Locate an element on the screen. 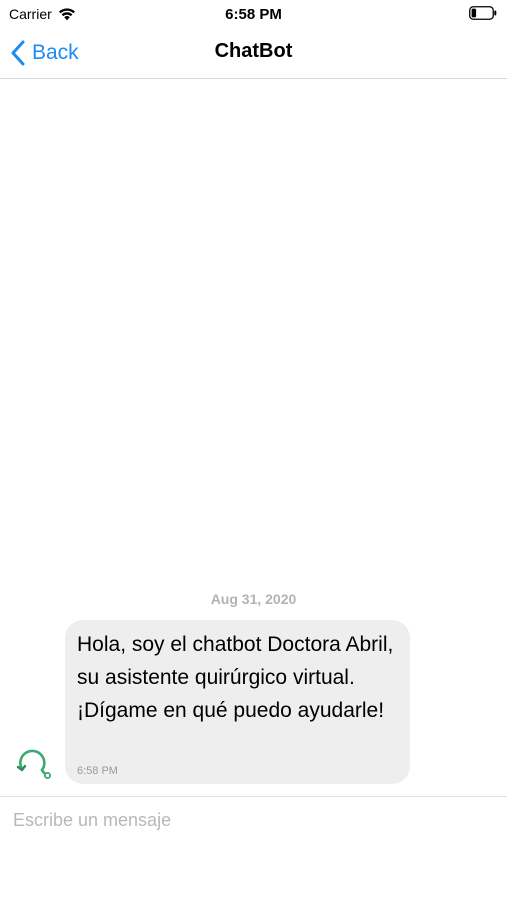 This screenshot has width=507, height=901. status-time: 6:58 PM is located at coordinates (253, 14).